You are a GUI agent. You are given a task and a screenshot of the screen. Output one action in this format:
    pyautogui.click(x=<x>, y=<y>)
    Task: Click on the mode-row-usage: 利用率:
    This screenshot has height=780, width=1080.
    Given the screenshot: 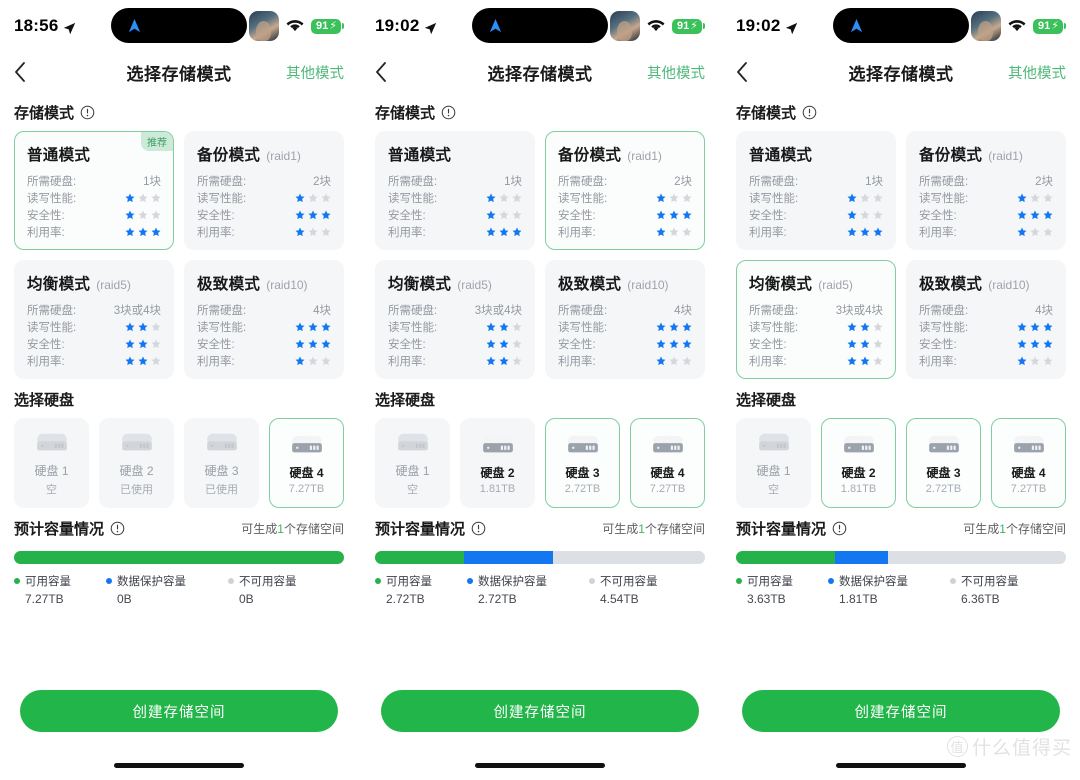 What is the action you would take?
    pyautogui.click(x=94, y=231)
    